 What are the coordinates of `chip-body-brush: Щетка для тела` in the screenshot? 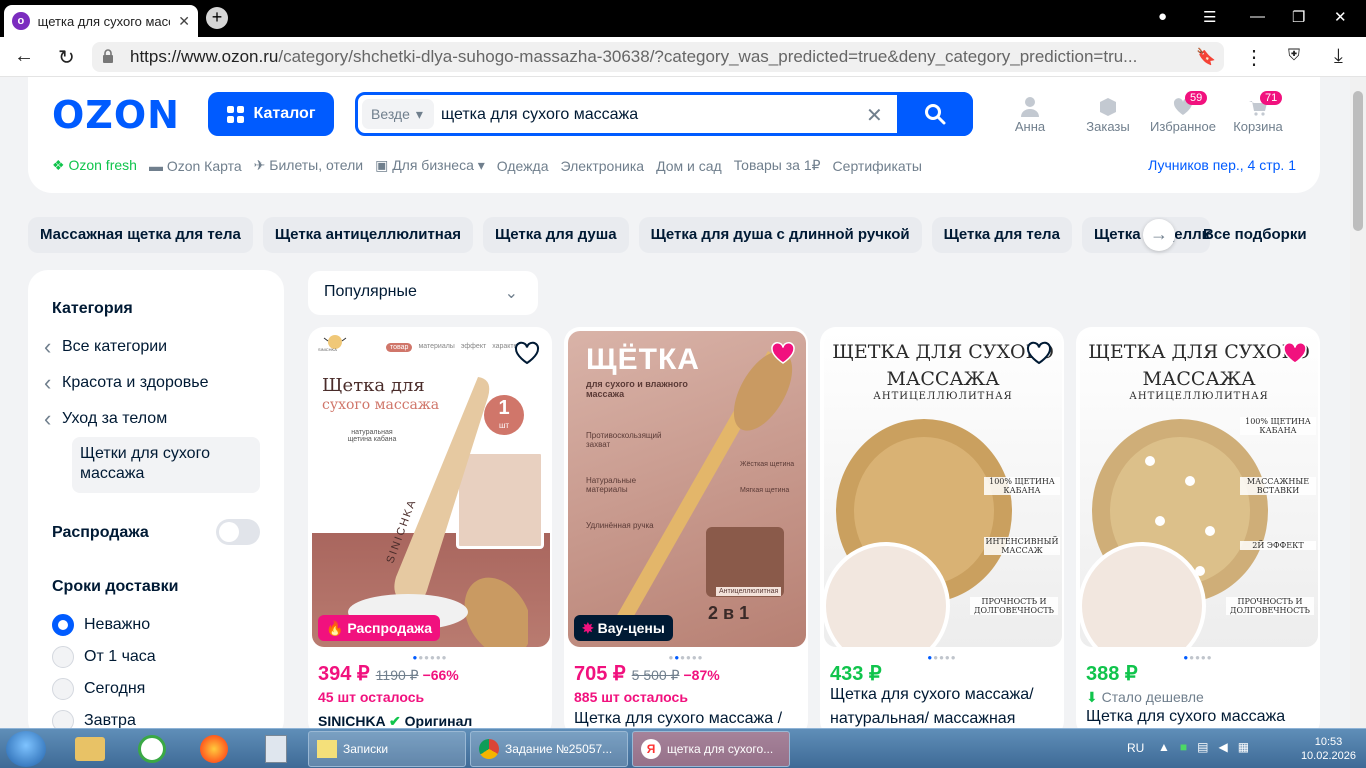 It's located at (1001, 235).